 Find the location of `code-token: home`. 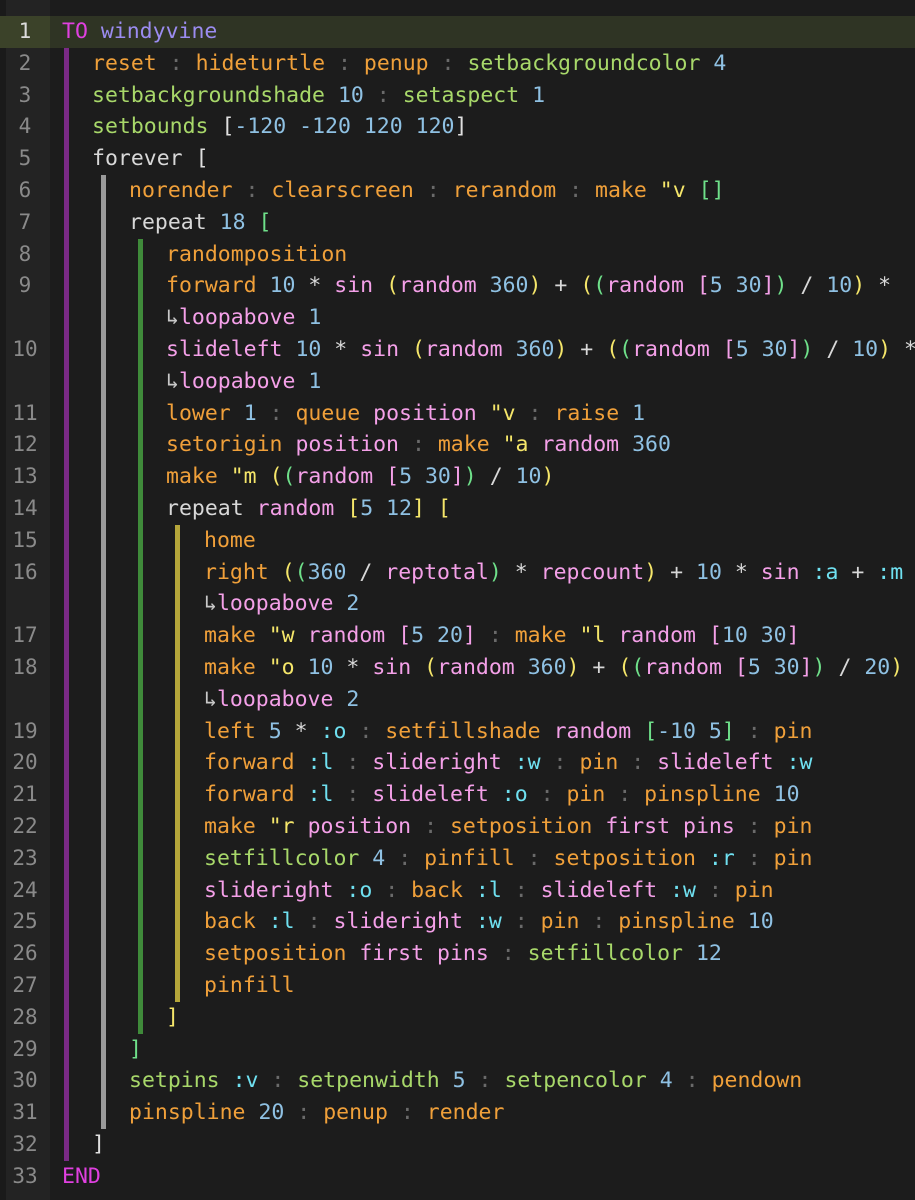

code-token: home is located at coordinates (230, 540).